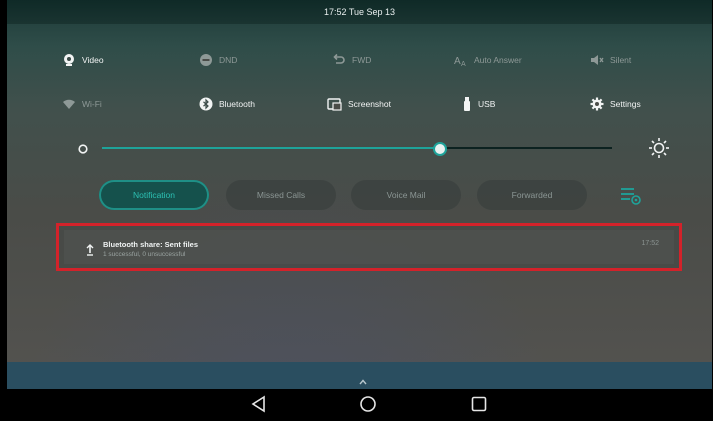 The width and height of the screenshot is (713, 421). I want to click on tile-settings: Settings, so click(615, 104).